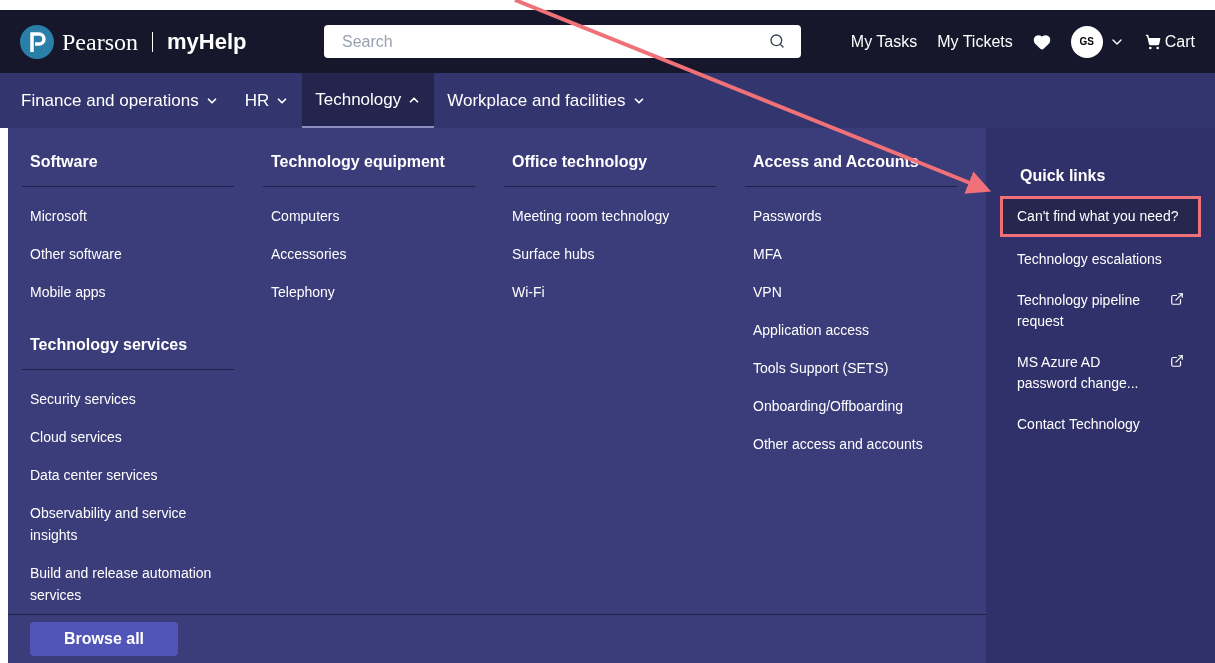 The width and height of the screenshot is (1215, 663). I want to click on heart-icon, so click(1041, 41).